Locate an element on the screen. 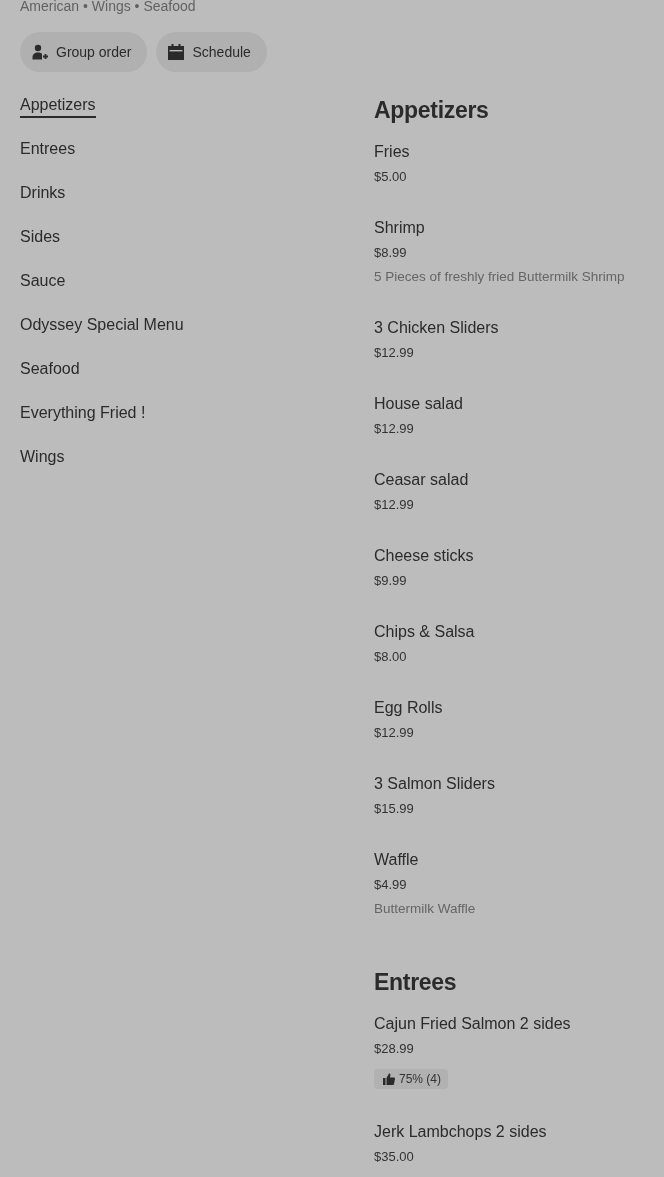  item-name: 3 Chicken Sliders is located at coordinates (437, 328).